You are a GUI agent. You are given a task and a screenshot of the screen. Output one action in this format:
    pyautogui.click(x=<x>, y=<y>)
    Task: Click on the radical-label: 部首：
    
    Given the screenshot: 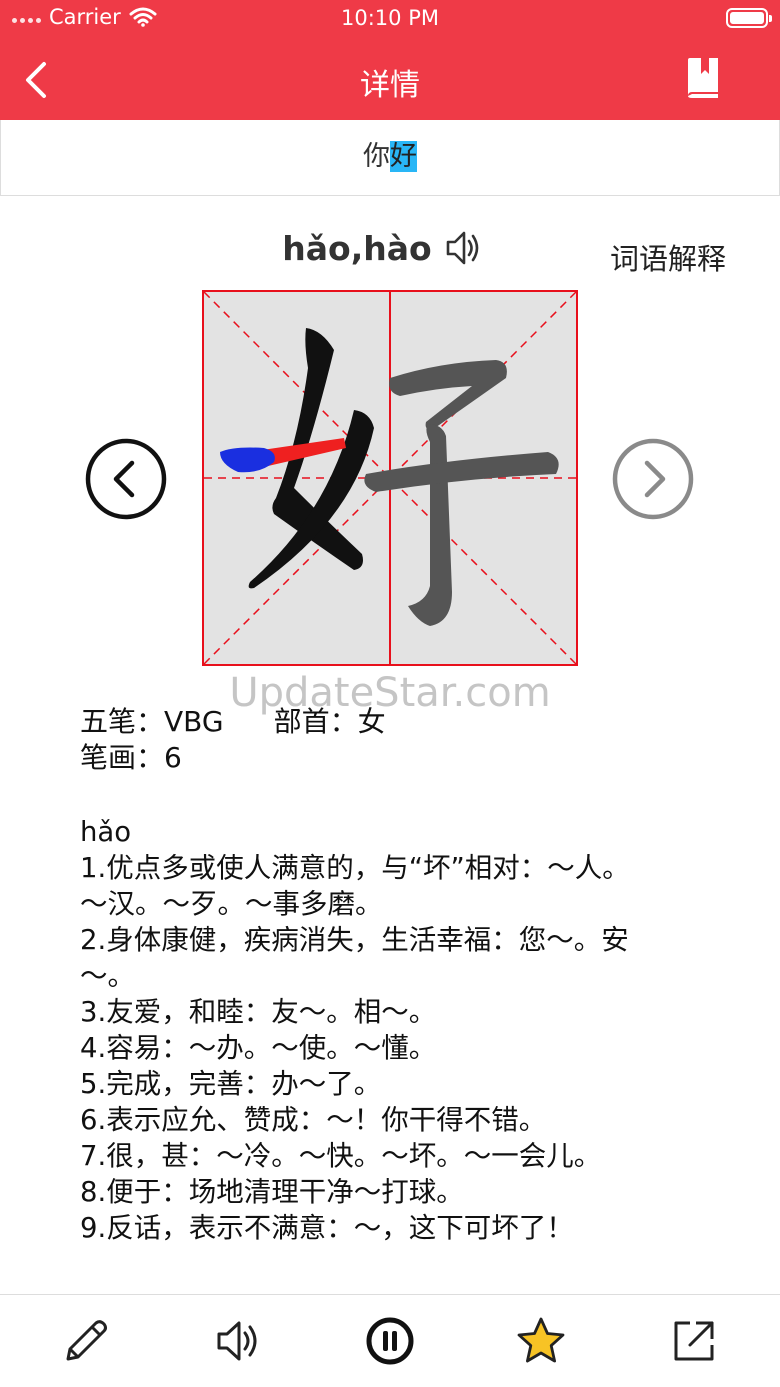 What is the action you would take?
    pyautogui.click(x=315, y=721)
    